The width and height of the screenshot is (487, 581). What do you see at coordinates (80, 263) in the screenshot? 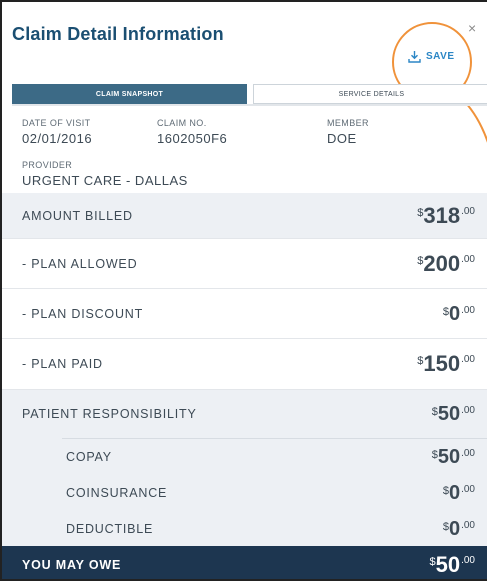
I see `plan-allowed-label: - PLAN ALLOWED` at bounding box center [80, 263].